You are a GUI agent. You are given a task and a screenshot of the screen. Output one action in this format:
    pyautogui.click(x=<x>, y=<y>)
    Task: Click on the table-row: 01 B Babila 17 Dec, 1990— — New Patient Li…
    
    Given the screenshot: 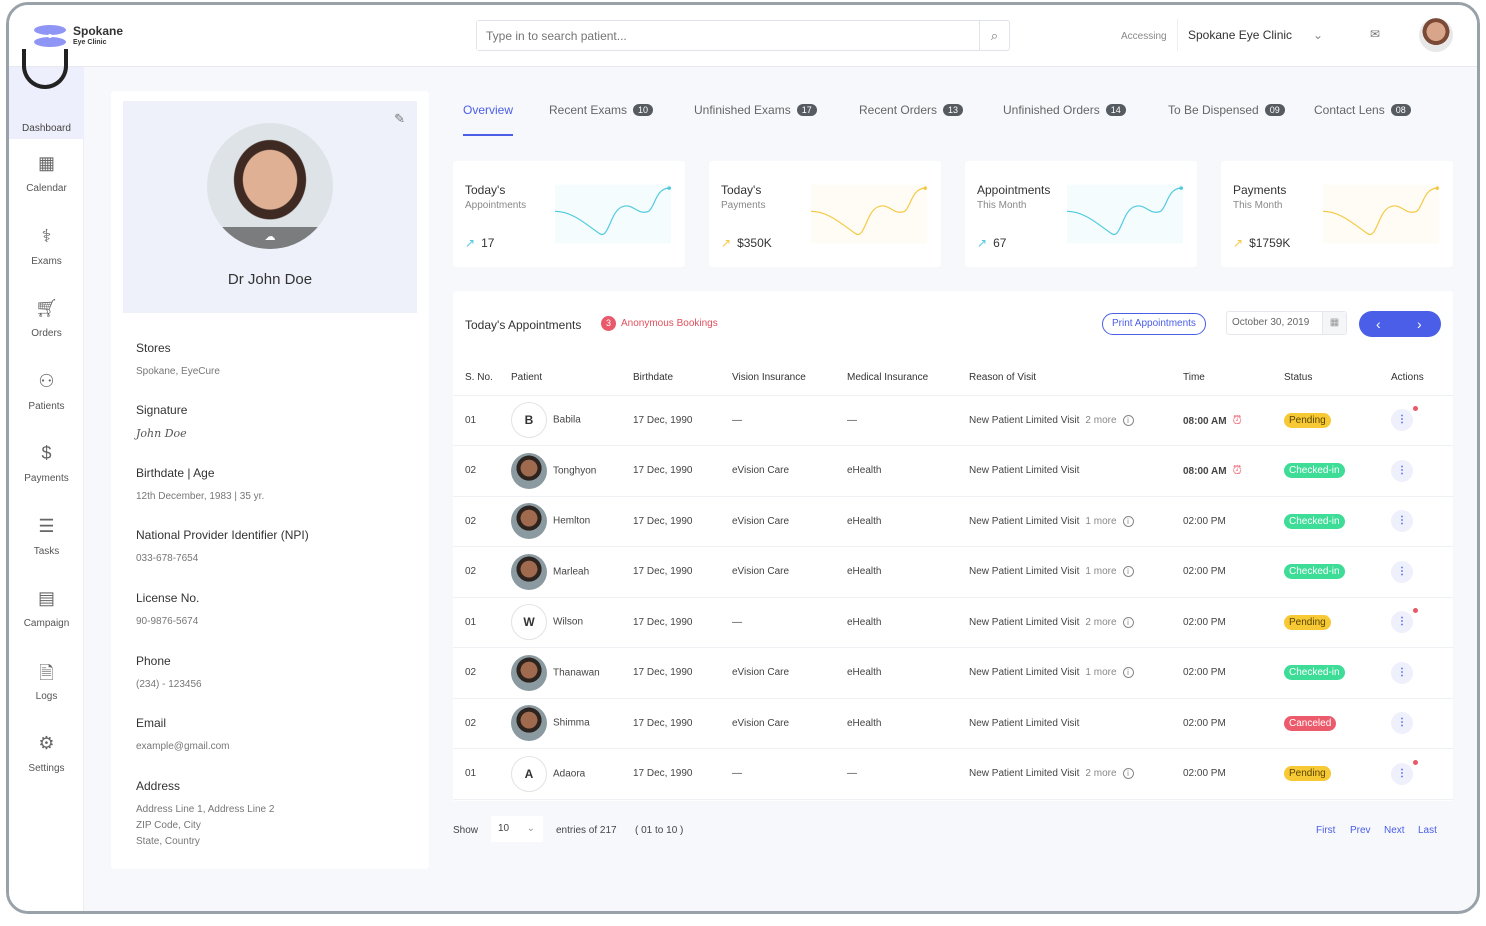 What is the action you would take?
    pyautogui.click(x=953, y=420)
    